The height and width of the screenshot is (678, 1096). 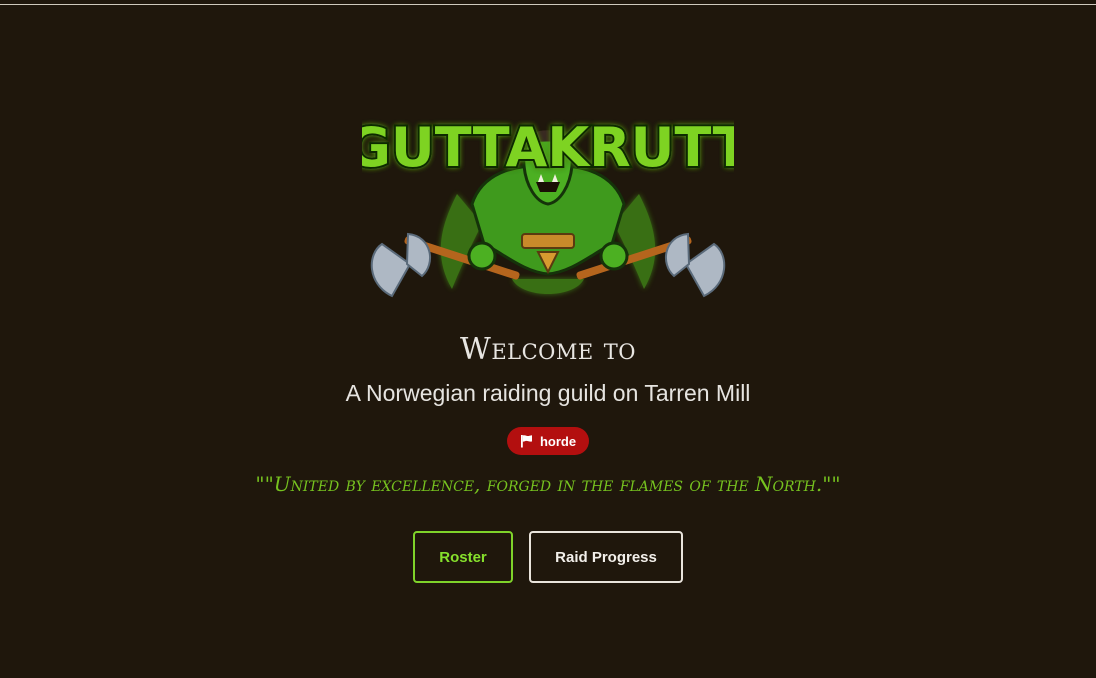 I want to click on faction-badge: horde, so click(x=548, y=441).